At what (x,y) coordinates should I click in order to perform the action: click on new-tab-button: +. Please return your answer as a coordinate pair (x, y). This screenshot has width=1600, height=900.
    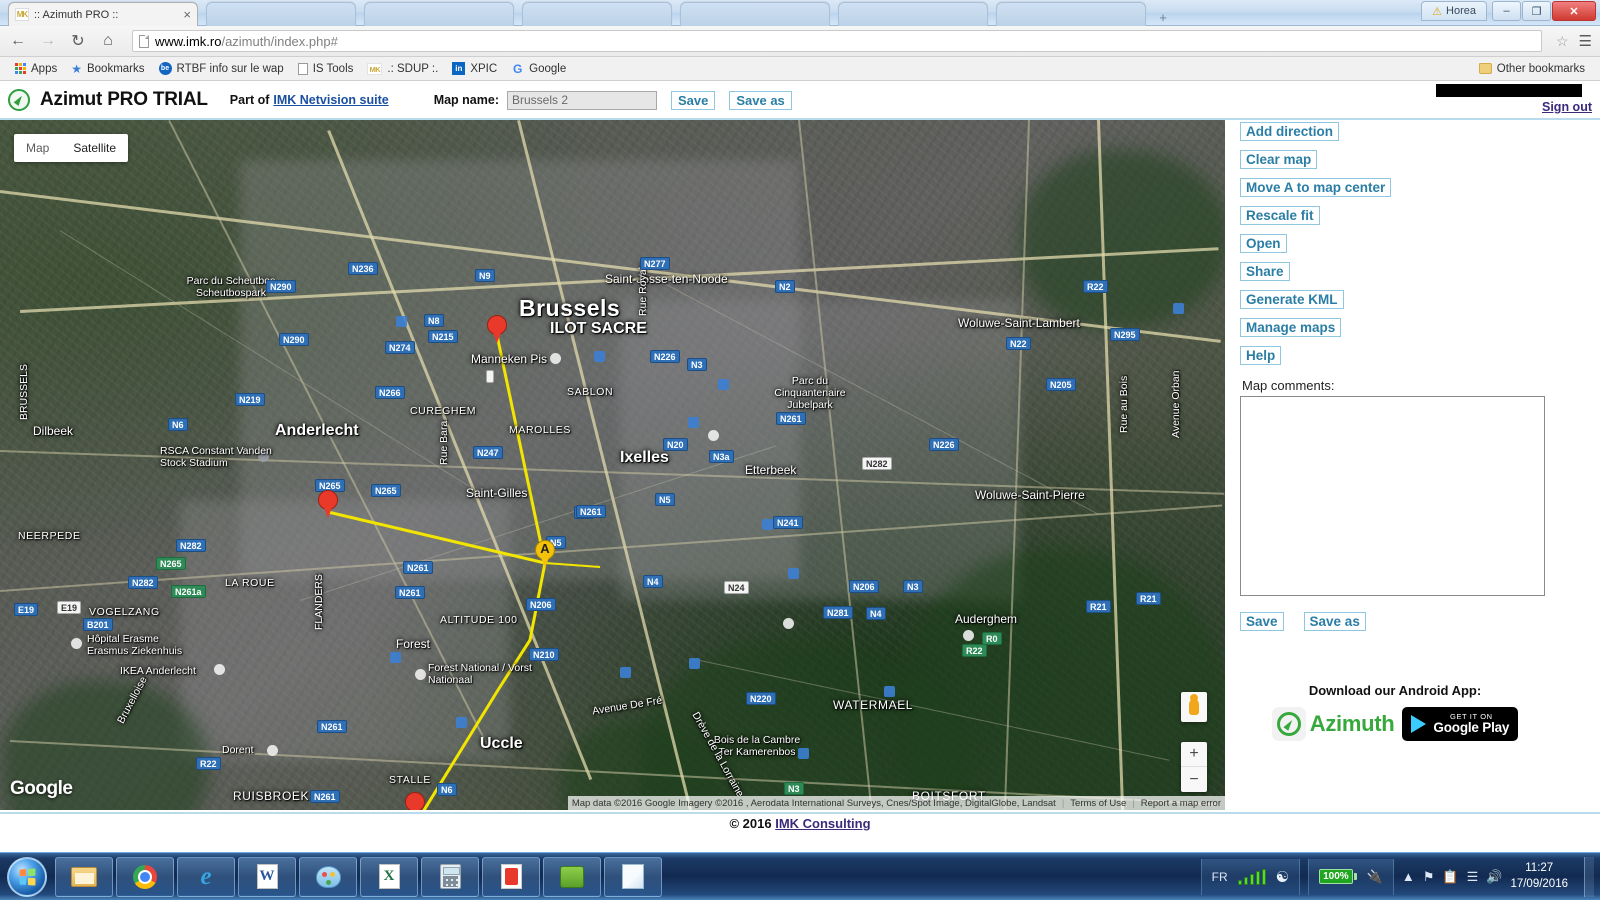
    Looking at the image, I should click on (1163, 18).